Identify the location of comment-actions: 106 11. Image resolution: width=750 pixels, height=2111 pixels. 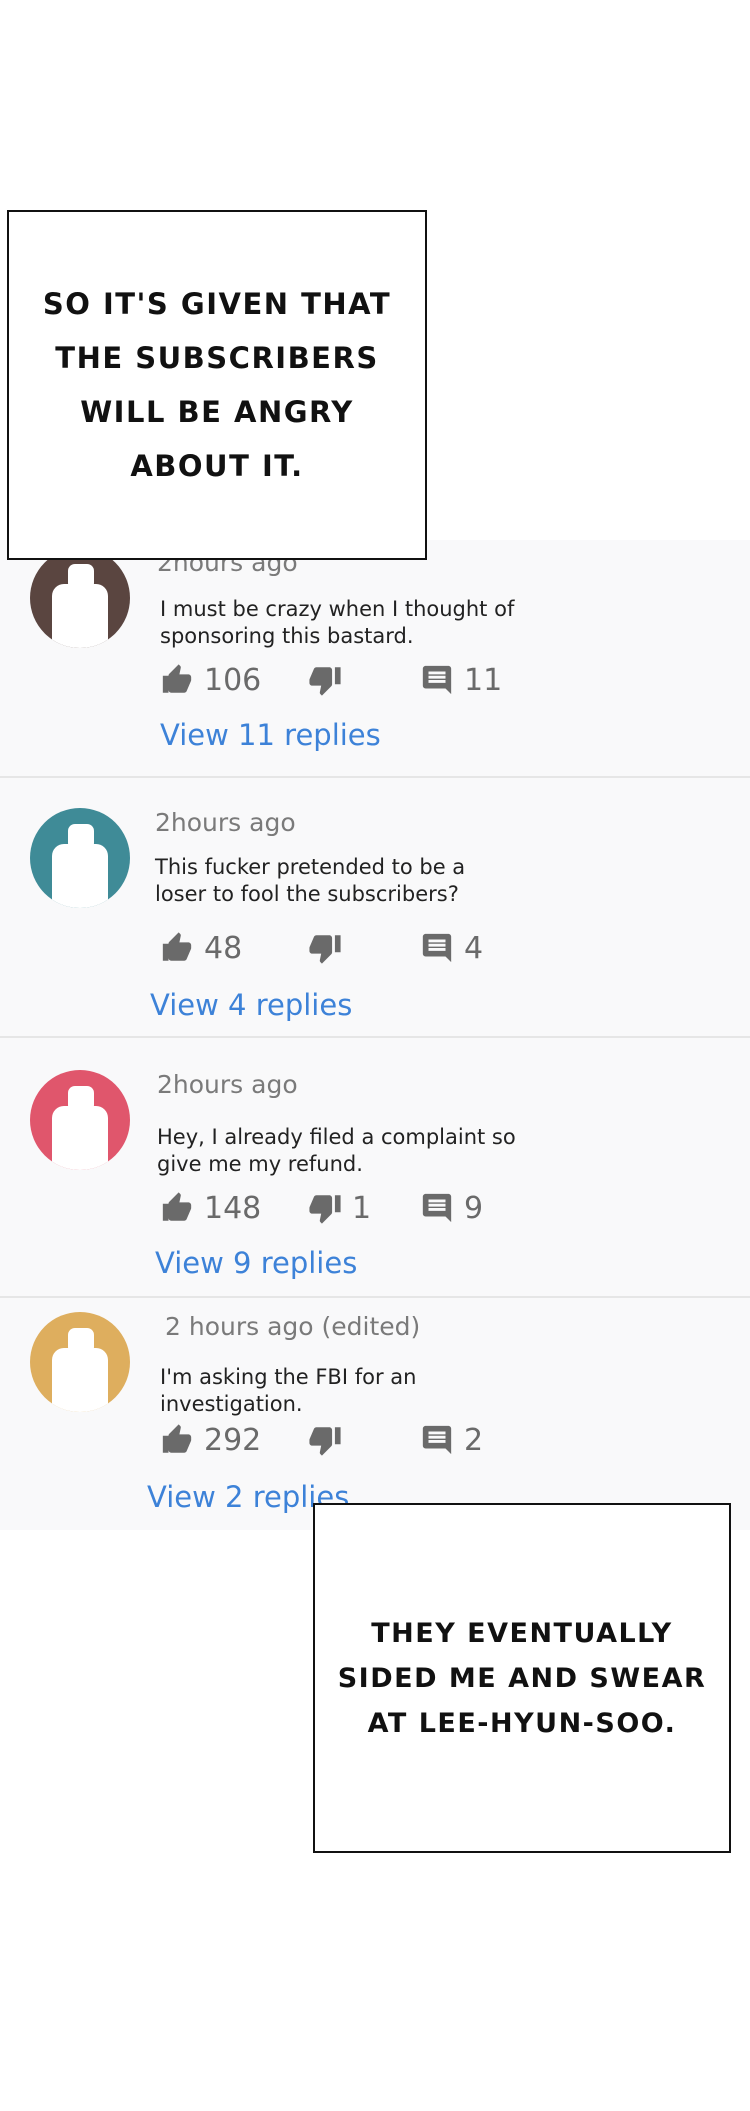
(340, 680).